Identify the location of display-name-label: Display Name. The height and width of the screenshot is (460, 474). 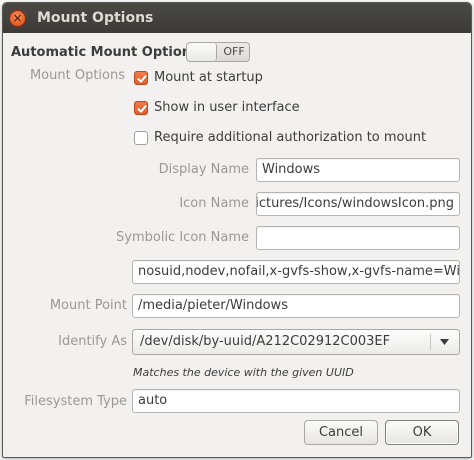
(203, 169).